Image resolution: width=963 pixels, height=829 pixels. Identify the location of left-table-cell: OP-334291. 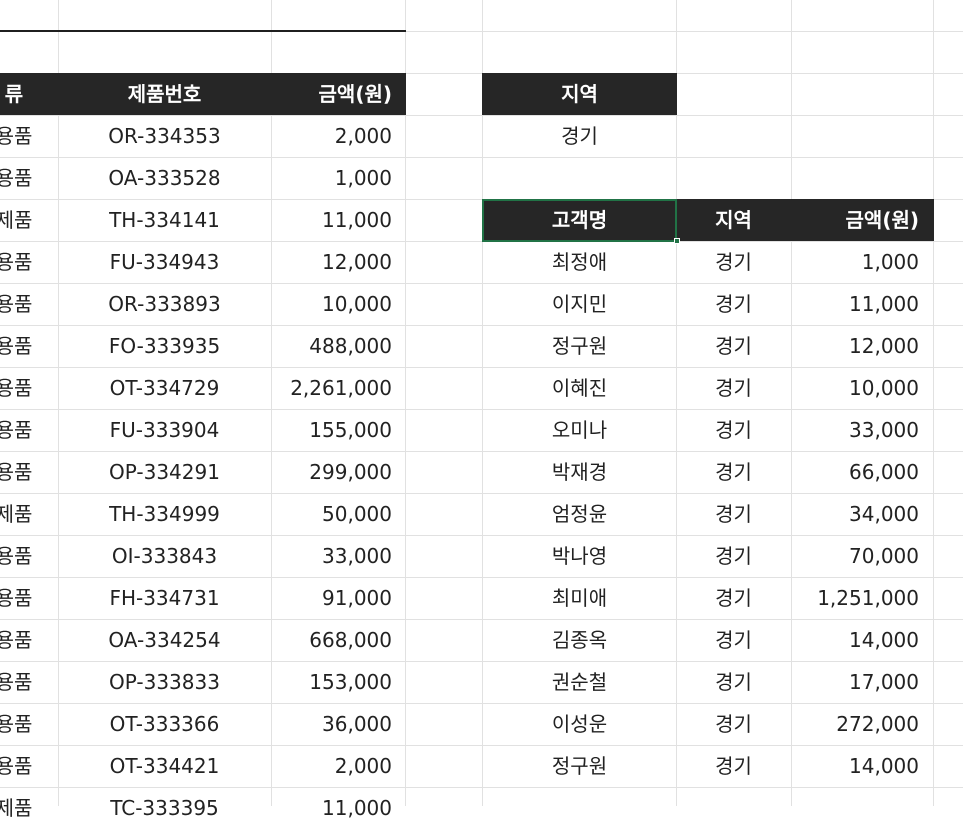
(164, 472).